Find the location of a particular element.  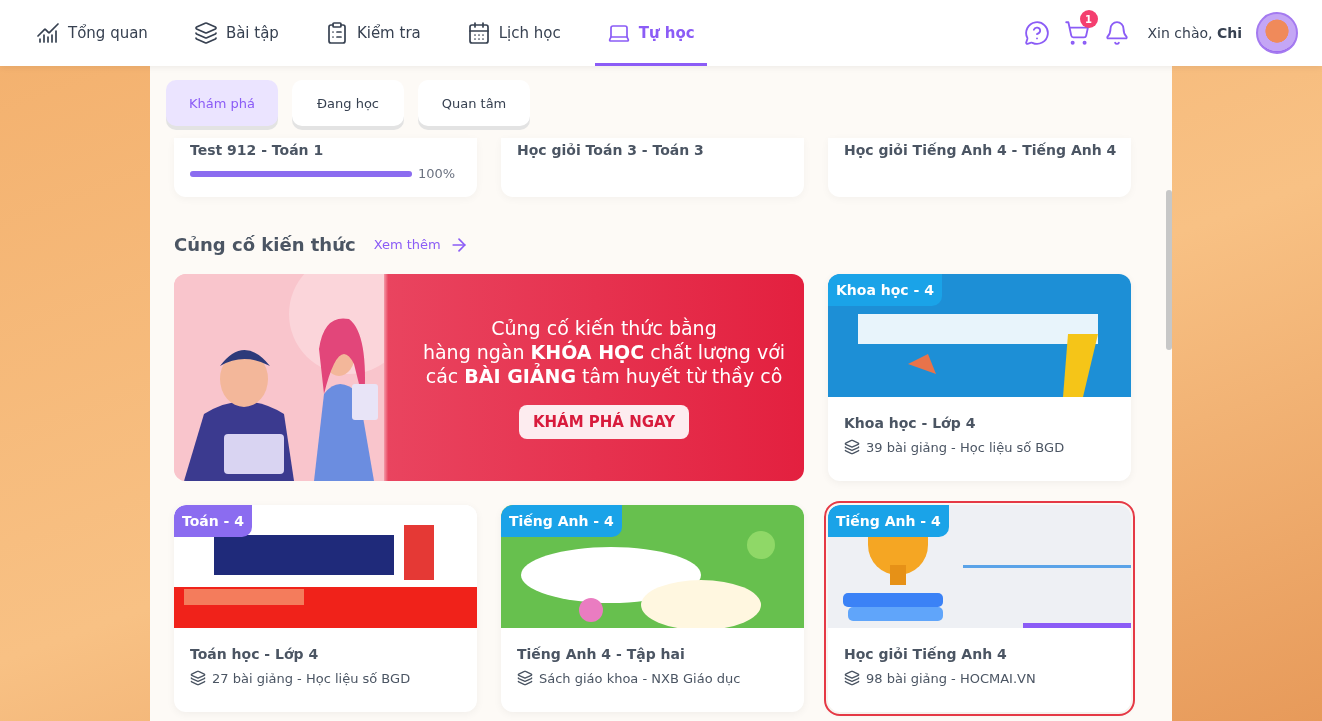

banner-text: hàng ngàn KHÓA HỌC chất lượng với is located at coordinates (604, 351).